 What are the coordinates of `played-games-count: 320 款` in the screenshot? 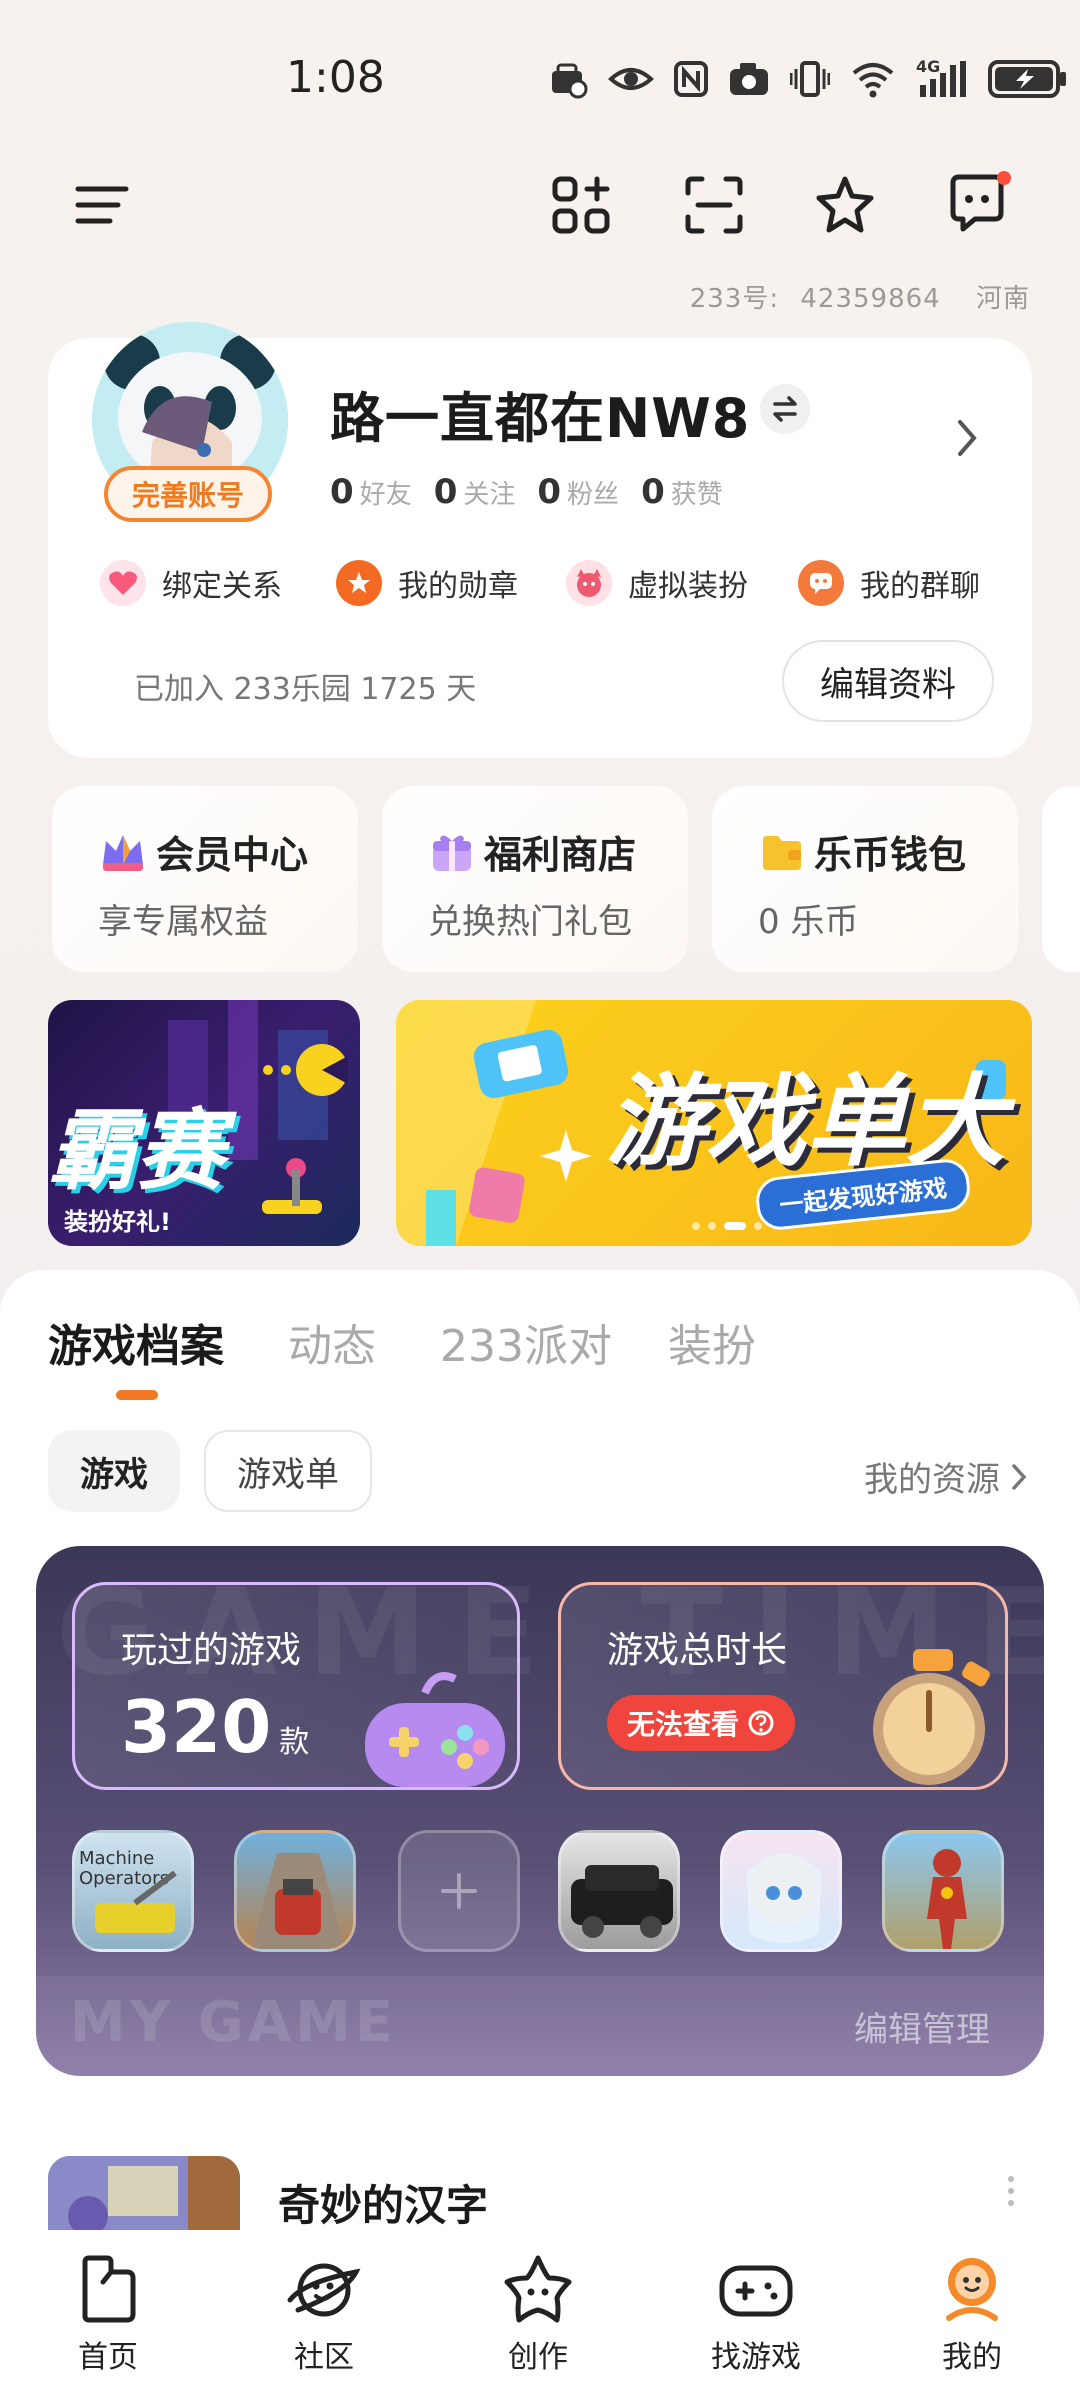 It's located at (215, 1727).